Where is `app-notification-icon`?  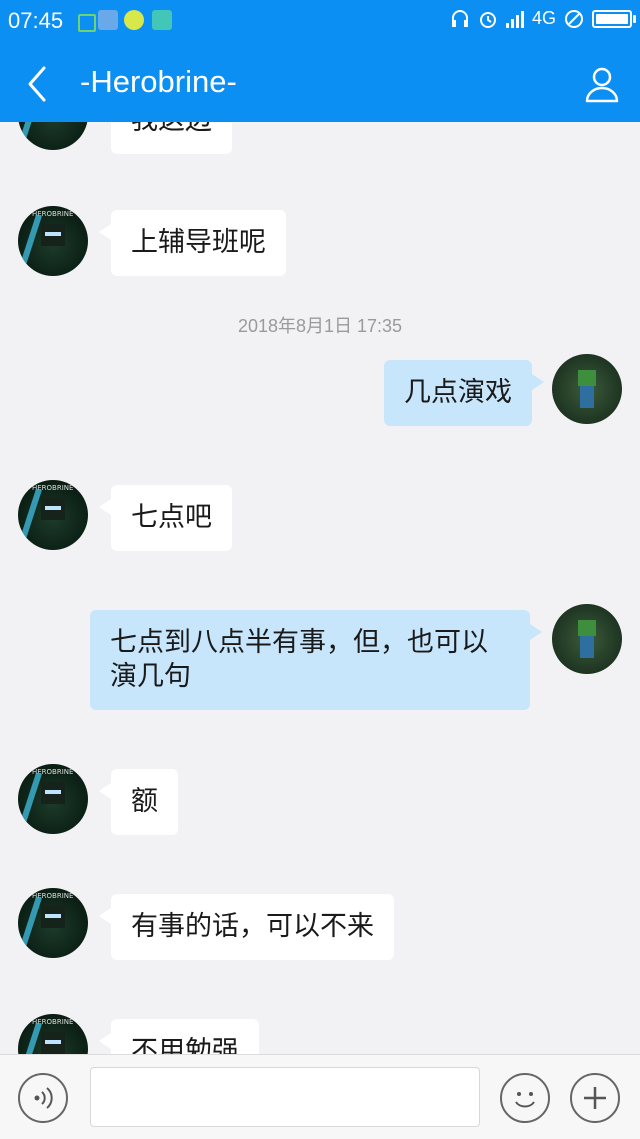
app-notification-icon is located at coordinates (108, 20).